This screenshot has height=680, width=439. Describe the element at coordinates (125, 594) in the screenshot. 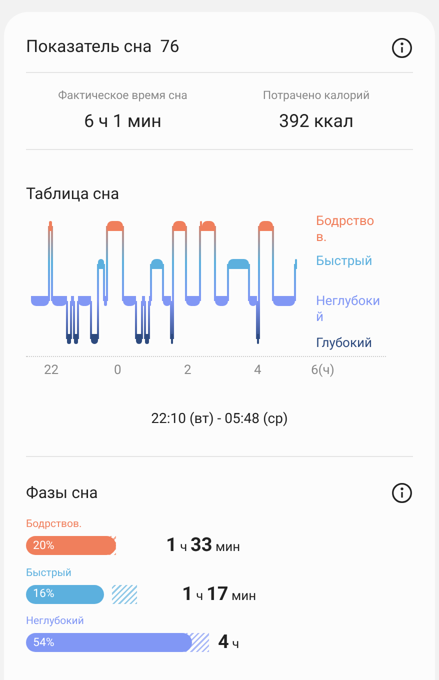

I see `hatch-range` at that location.